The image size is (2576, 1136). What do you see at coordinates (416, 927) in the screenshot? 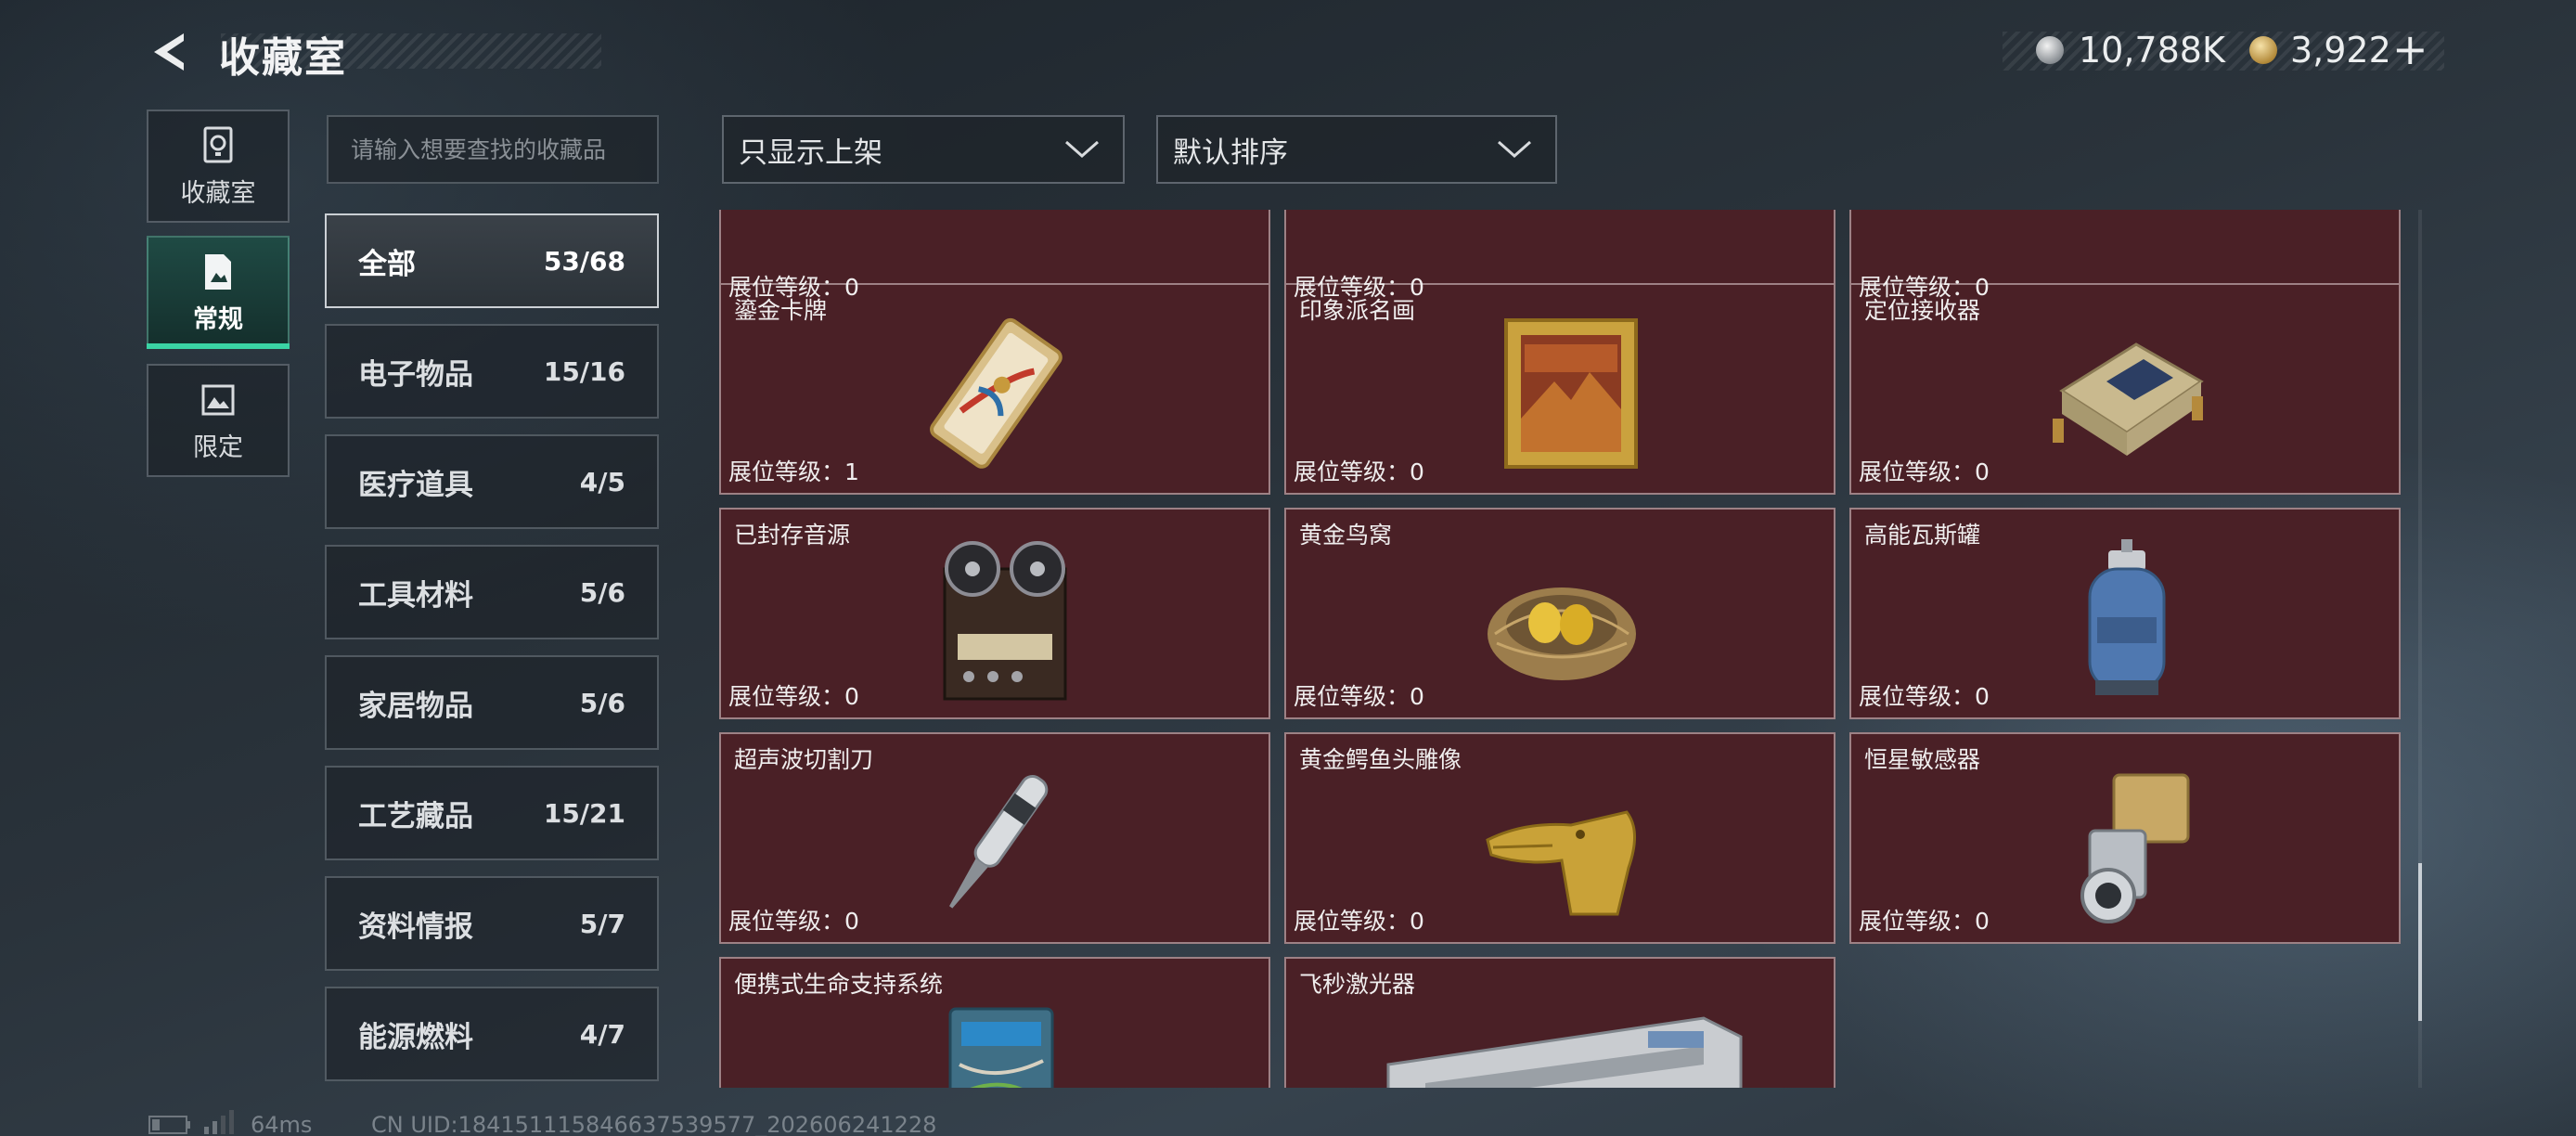
I see `category-name: 资料情报` at bounding box center [416, 927].